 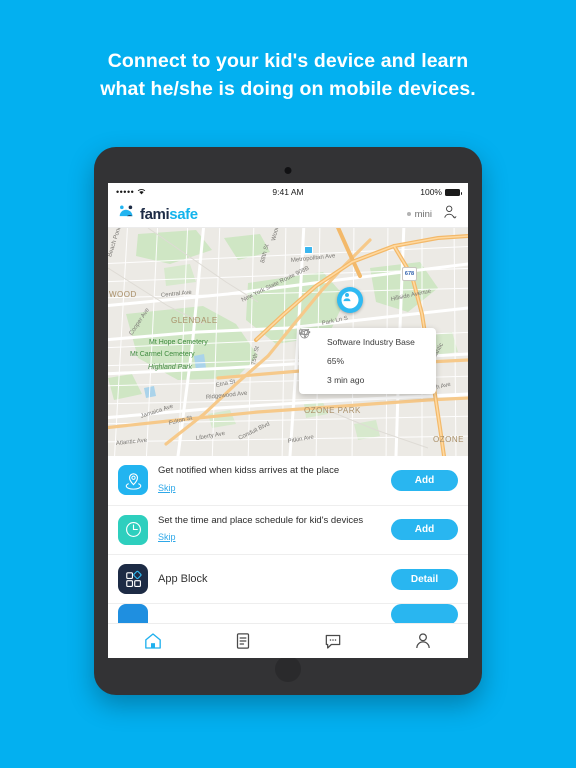 What do you see at coordinates (431, 192) in the screenshot?
I see `battery-percent-label: 100%` at bounding box center [431, 192].